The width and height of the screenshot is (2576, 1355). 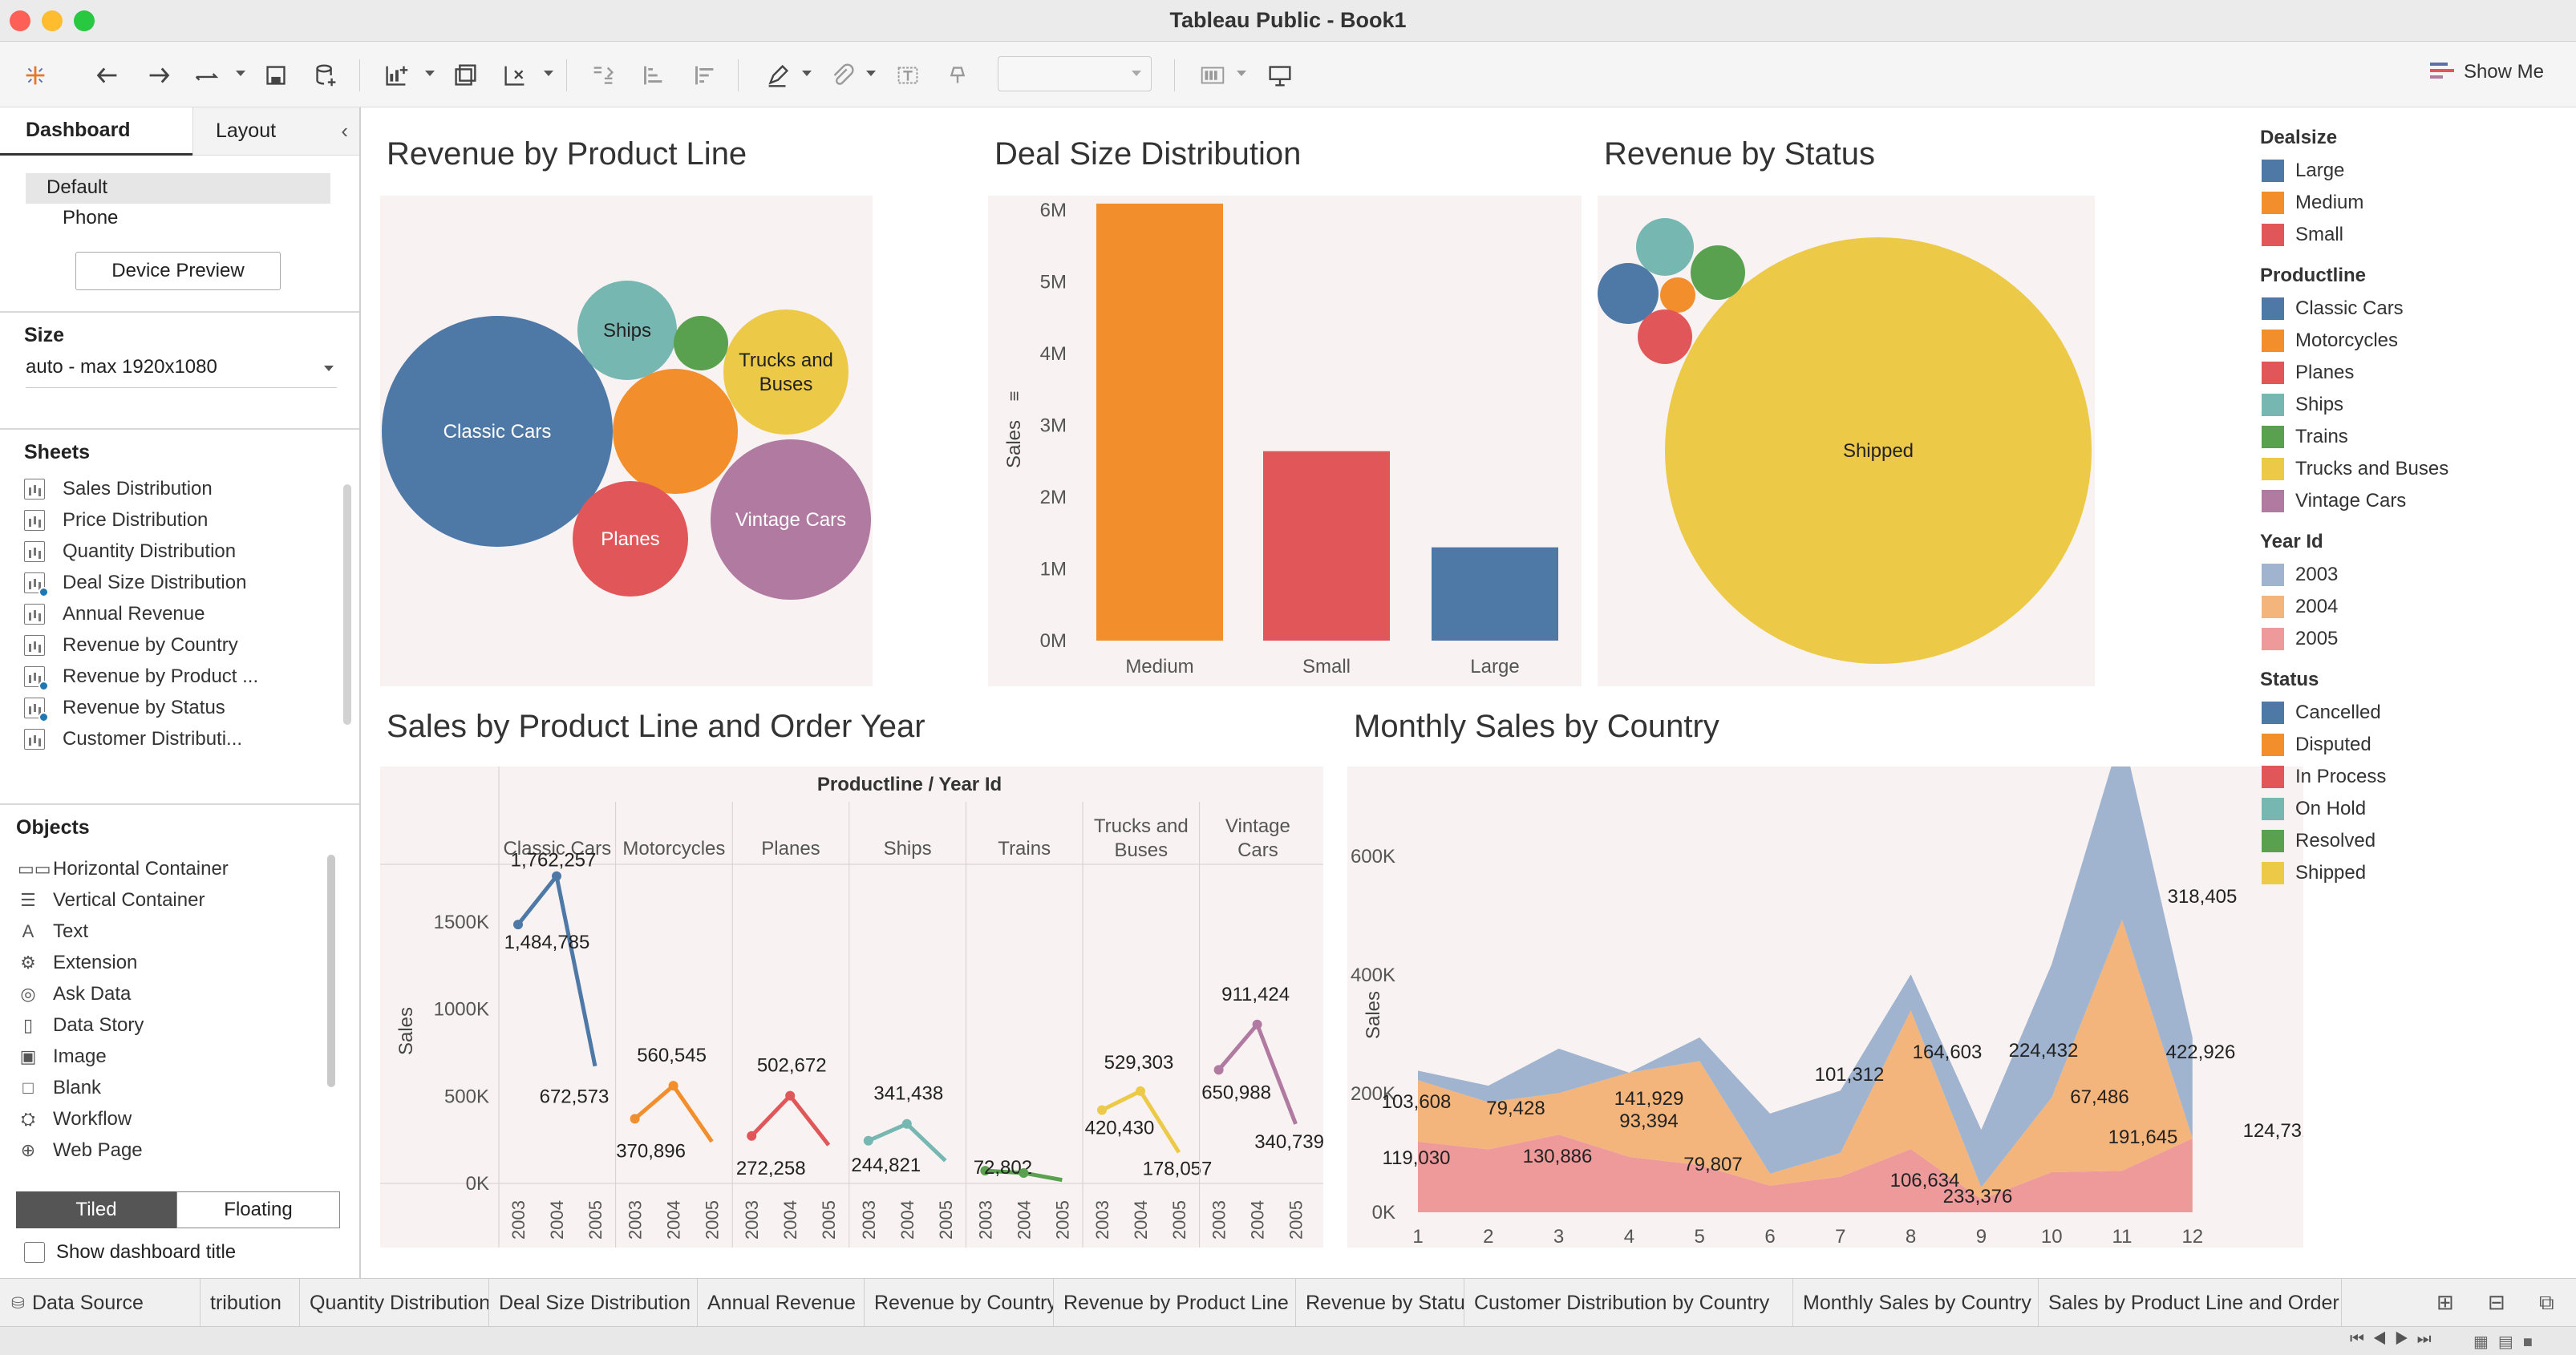 What do you see at coordinates (2395, 1339) in the screenshot?
I see `sheet-navigation-icon: ⏮◀▶⏭` at bounding box center [2395, 1339].